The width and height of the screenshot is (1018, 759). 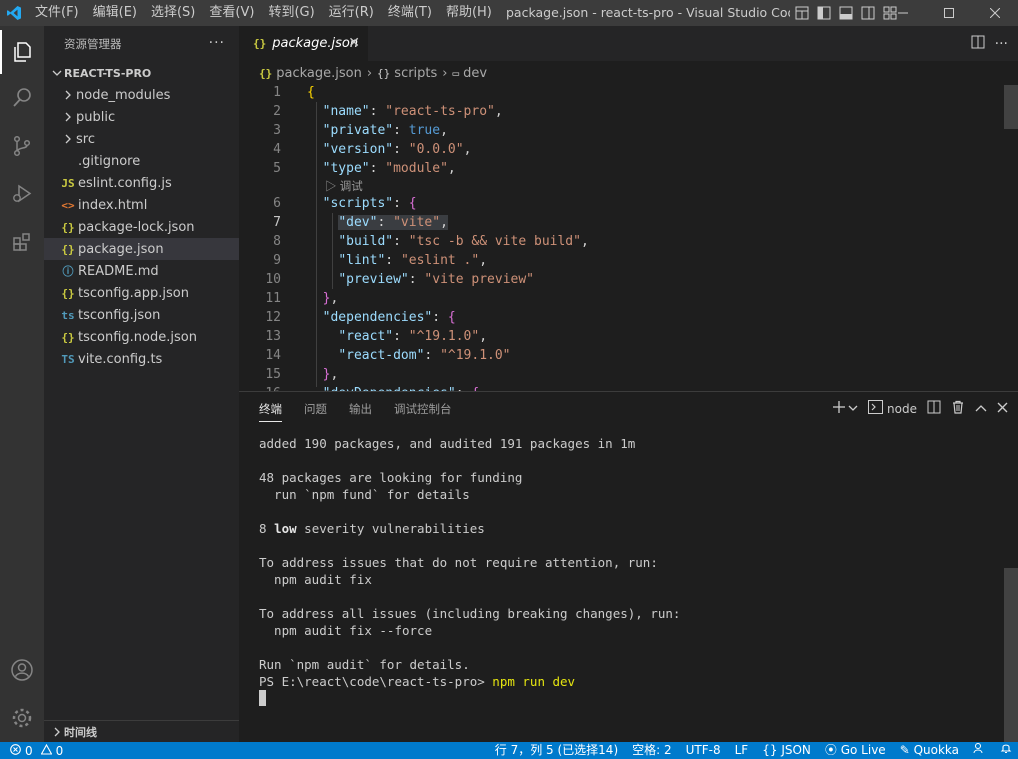 I want to click on menu-item: 编辑(E), so click(x=115, y=13).